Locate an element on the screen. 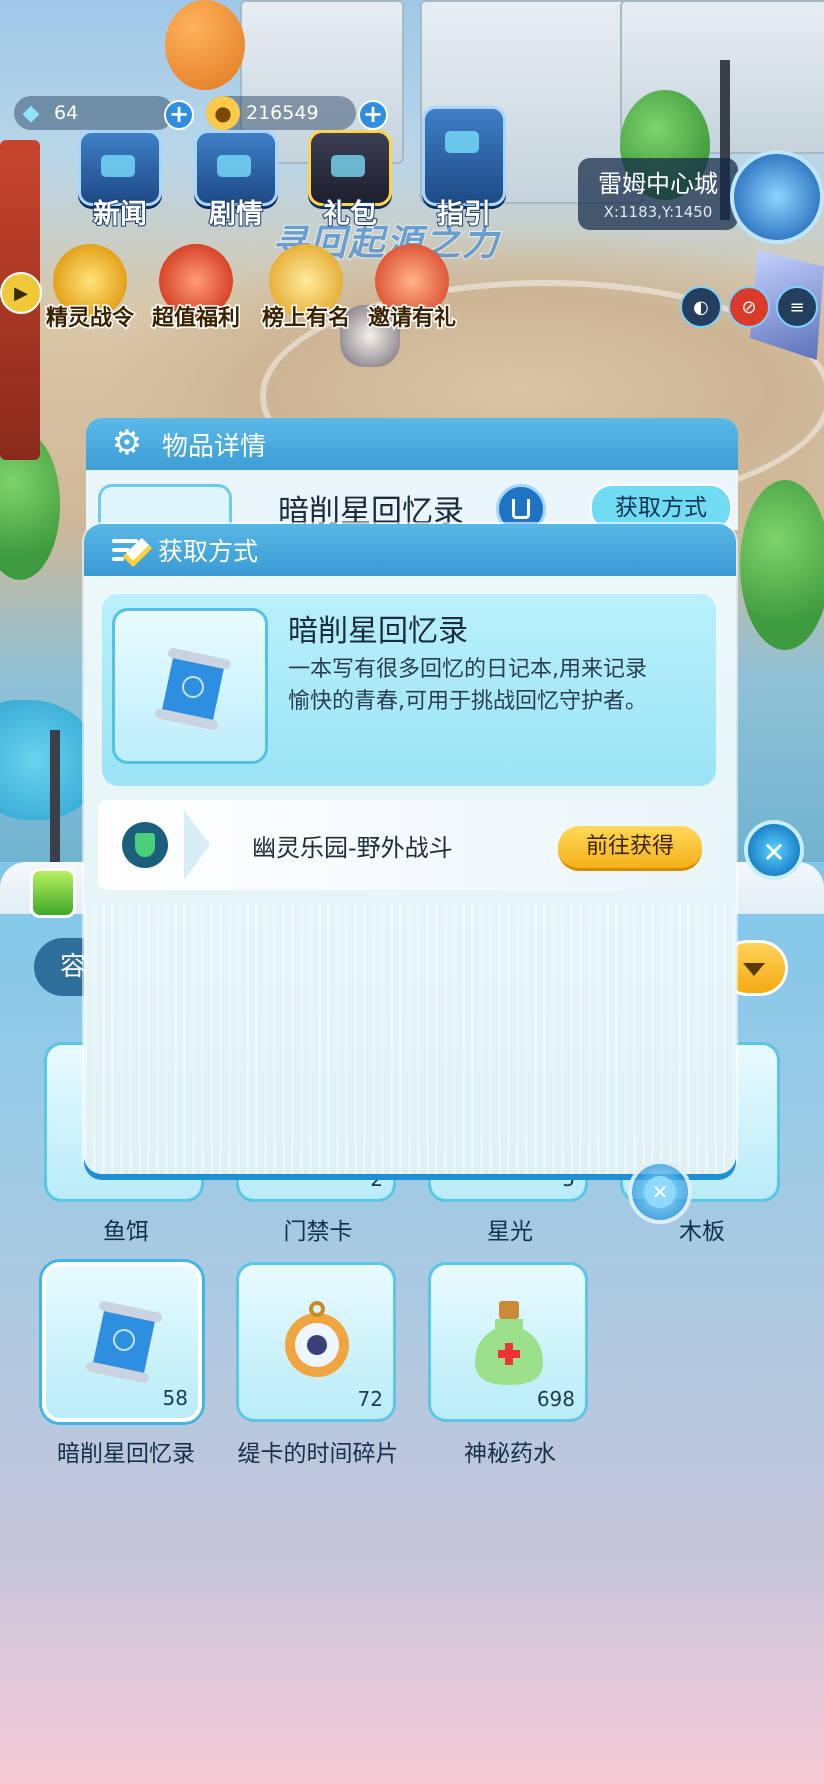 The height and width of the screenshot is (1784, 824). shield-icon is located at coordinates (145, 845).